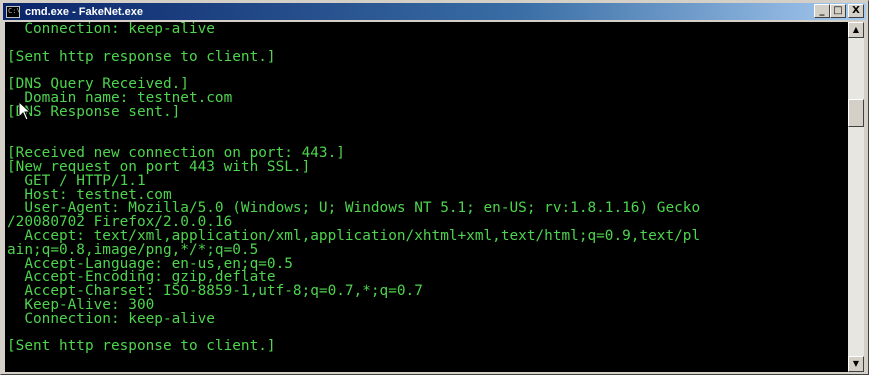 The width and height of the screenshot is (869, 375). Describe the element at coordinates (141, 277) in the screenshot. I see `console-line: Accept-Encoding: gzip,deflate` at that location.